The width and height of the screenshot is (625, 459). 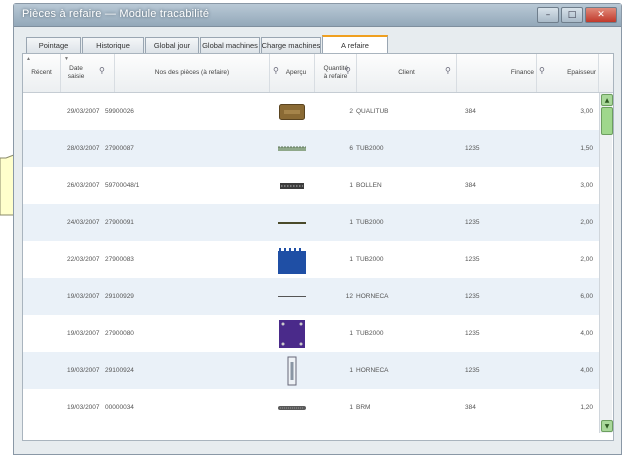 What do you see at coordinates (369, 185) in the screenshot?
I see `client-cell: BOLLEN` at bounding box center [369, 185].